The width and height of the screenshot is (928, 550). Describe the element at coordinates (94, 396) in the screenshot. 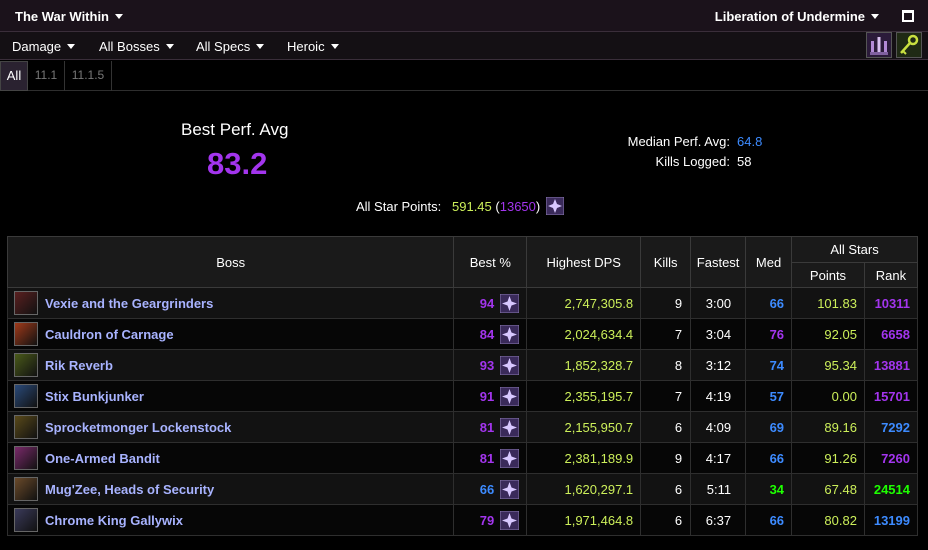

I see `boss-name-link: Stix Bunkjunker` at that location.